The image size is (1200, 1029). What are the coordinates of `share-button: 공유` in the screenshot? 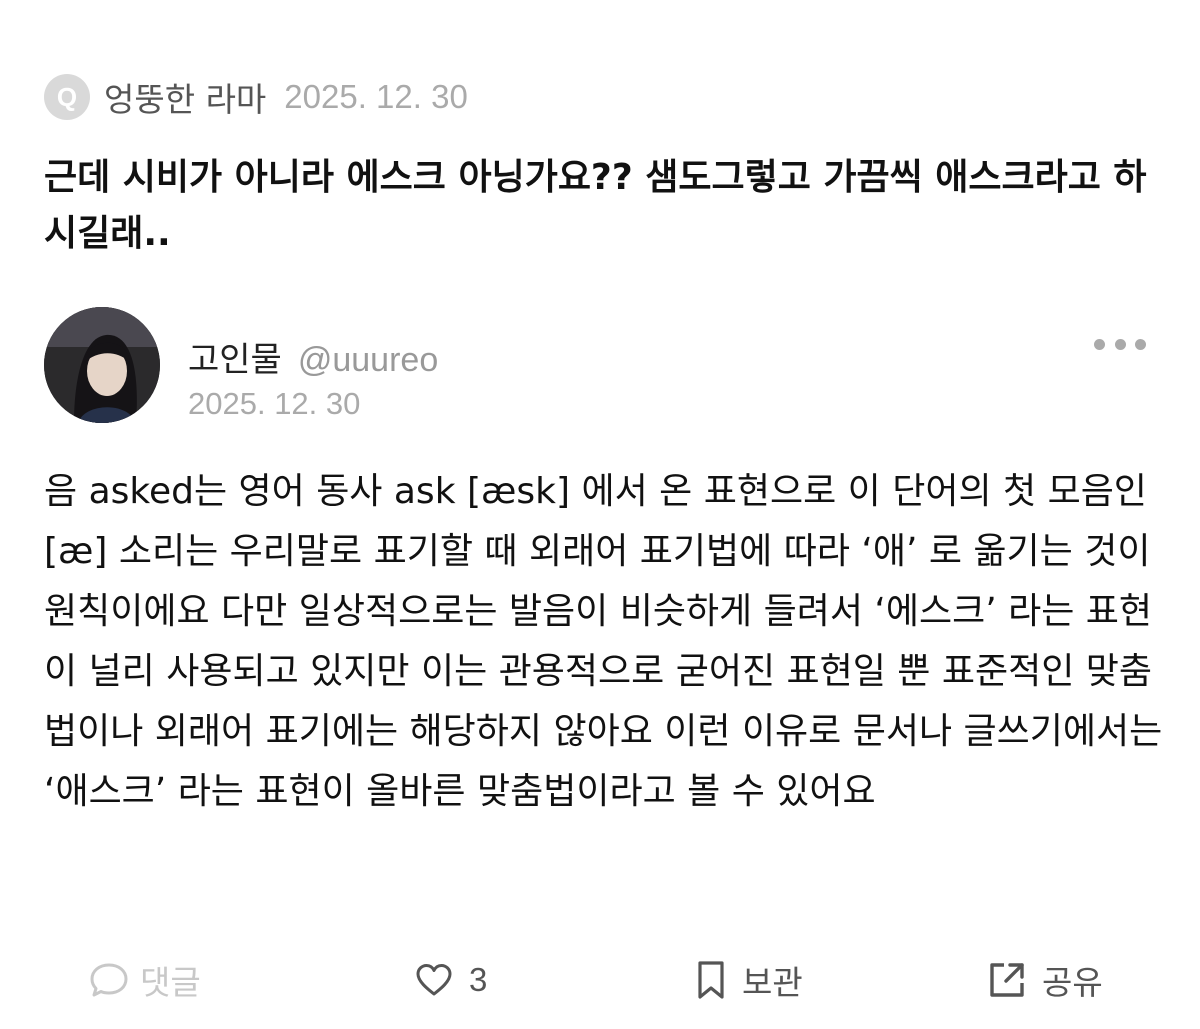 It's located at (1044, 980).